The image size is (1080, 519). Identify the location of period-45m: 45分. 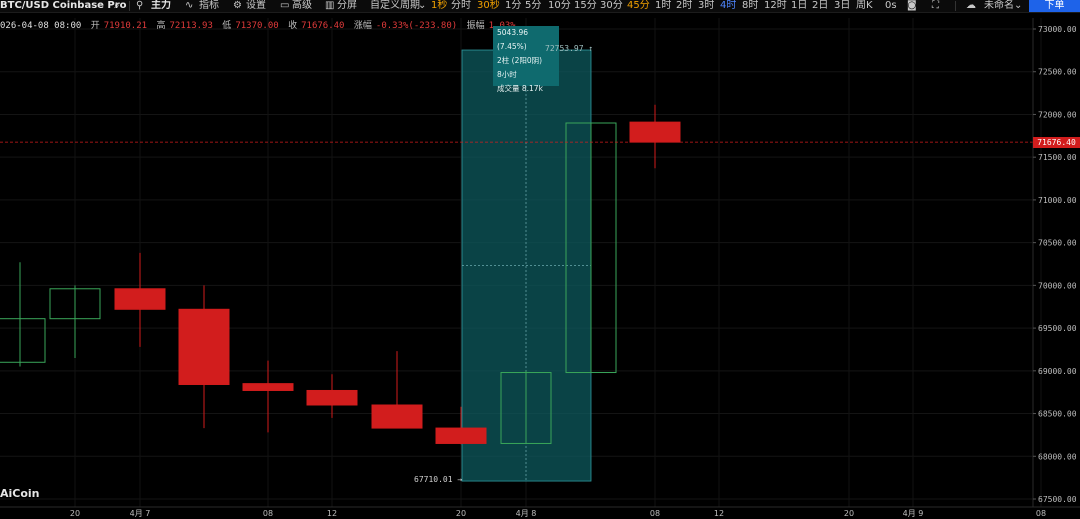
(638, 6).